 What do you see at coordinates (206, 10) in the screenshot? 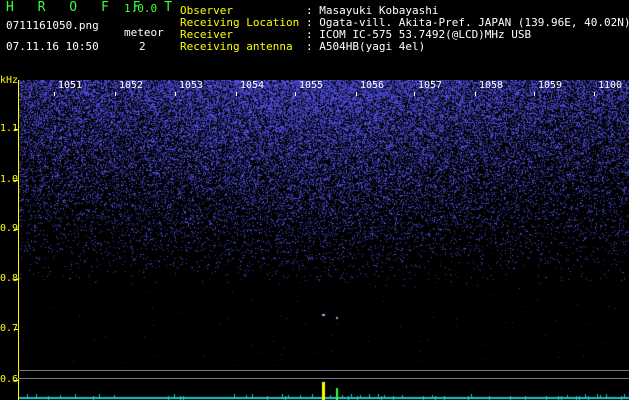
I see `observer-key: Observer` at bounding box center [206, 10].